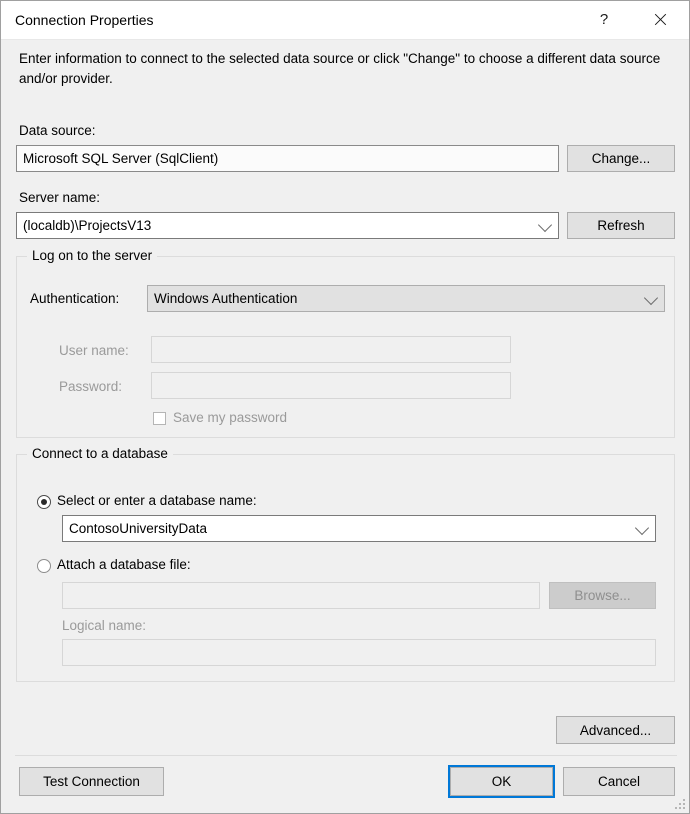 This screenshot has width=690, height=814. I want to click on logical-name-input, so click(359, 652).